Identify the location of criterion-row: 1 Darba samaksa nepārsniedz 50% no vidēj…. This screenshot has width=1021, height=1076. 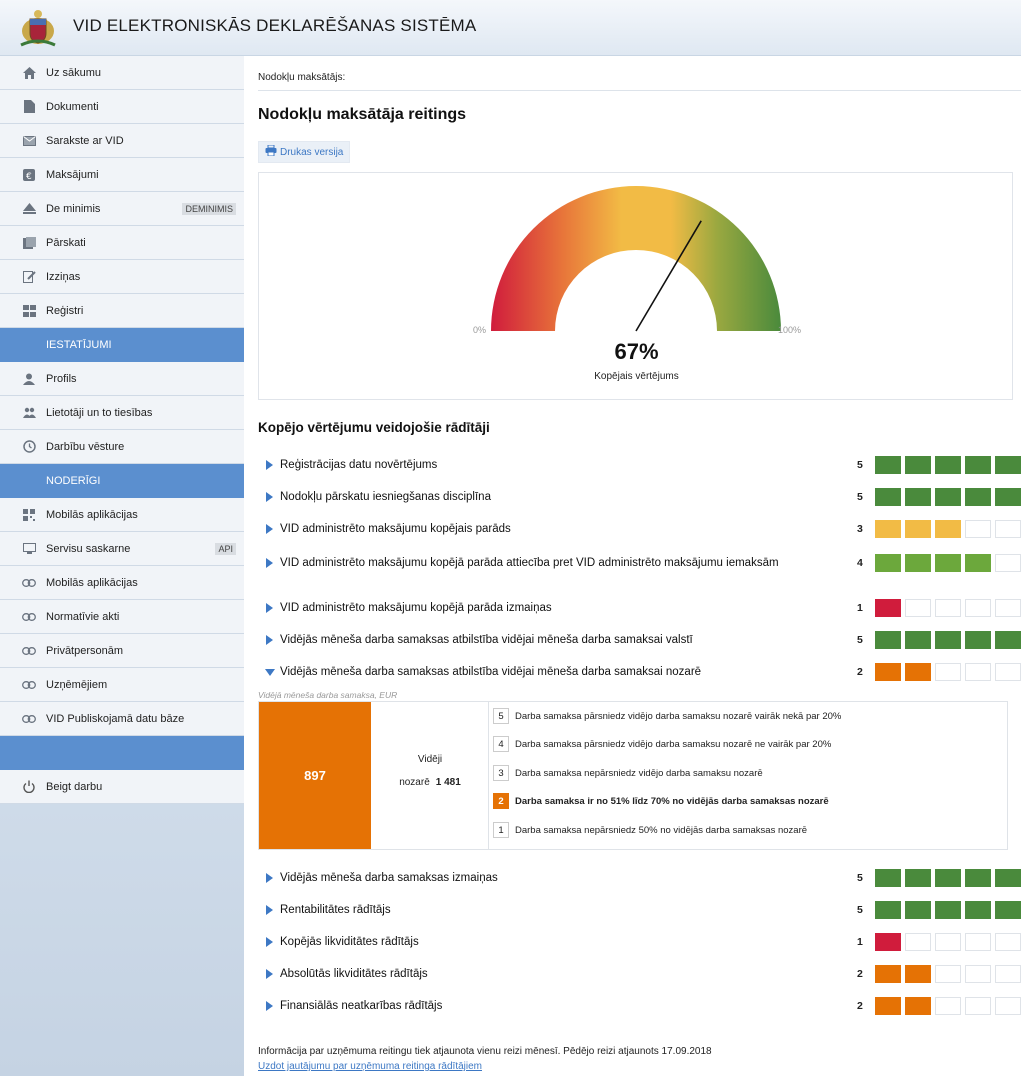
(749, 830).